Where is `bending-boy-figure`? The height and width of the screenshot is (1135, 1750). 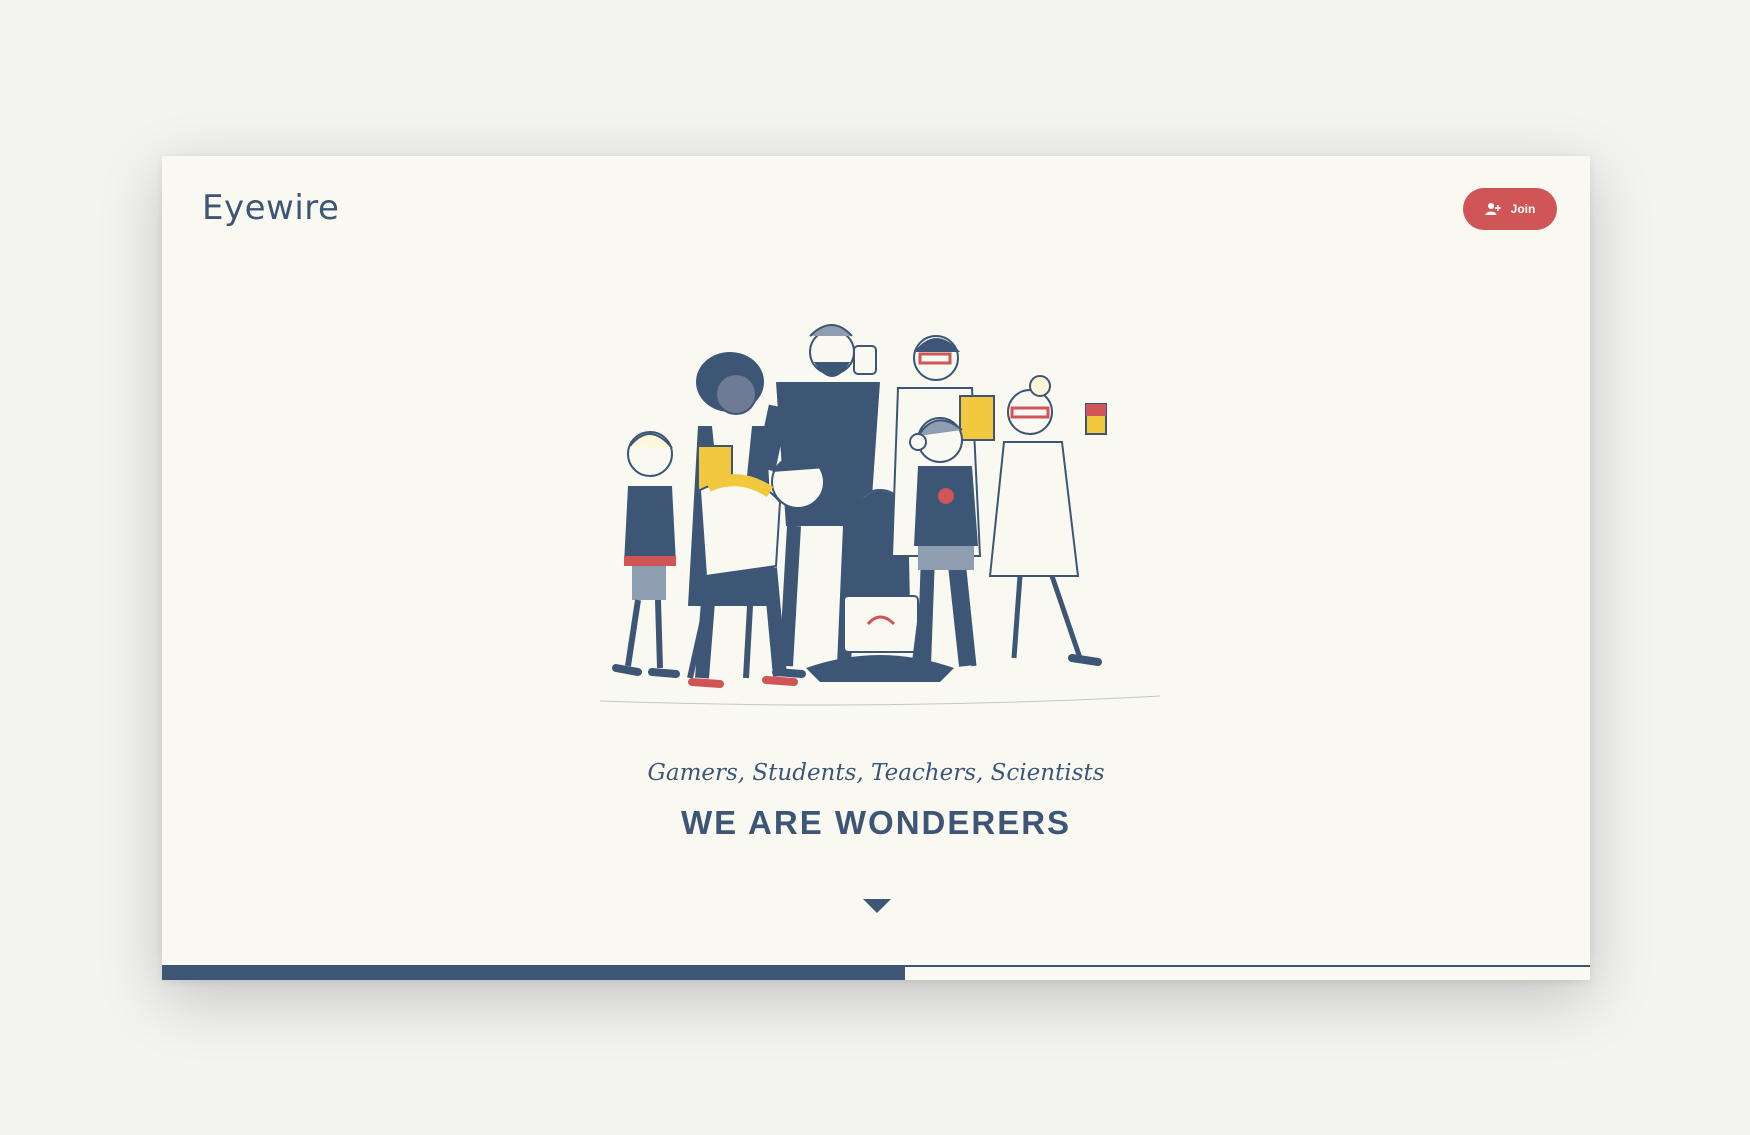 bending-boy-figure is located at coordinates (757, 570).